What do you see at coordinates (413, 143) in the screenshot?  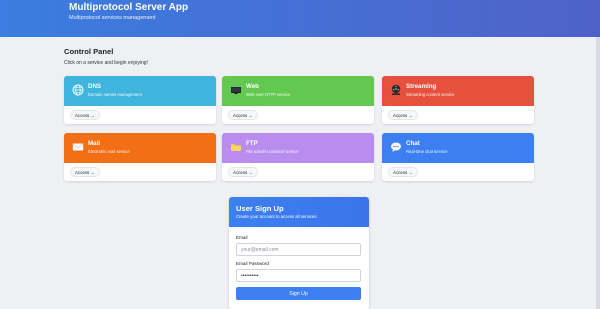 I see `service-title: Chat` at bounding box center [413, 143].